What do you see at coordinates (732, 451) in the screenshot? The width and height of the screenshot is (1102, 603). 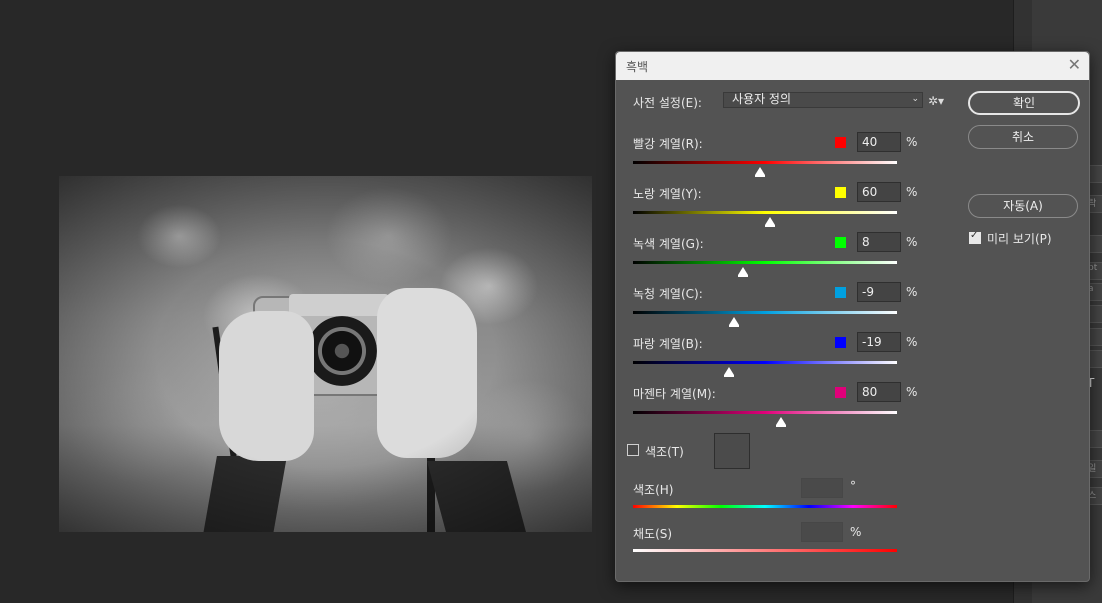 I see `tint-color-swatch` at bounding box center [732, 451].